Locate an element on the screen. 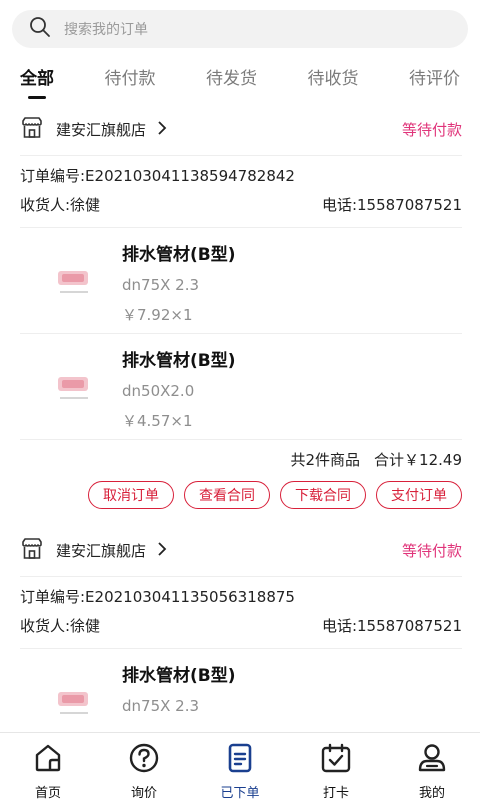  question-icon is located at coordinates (144, 760).